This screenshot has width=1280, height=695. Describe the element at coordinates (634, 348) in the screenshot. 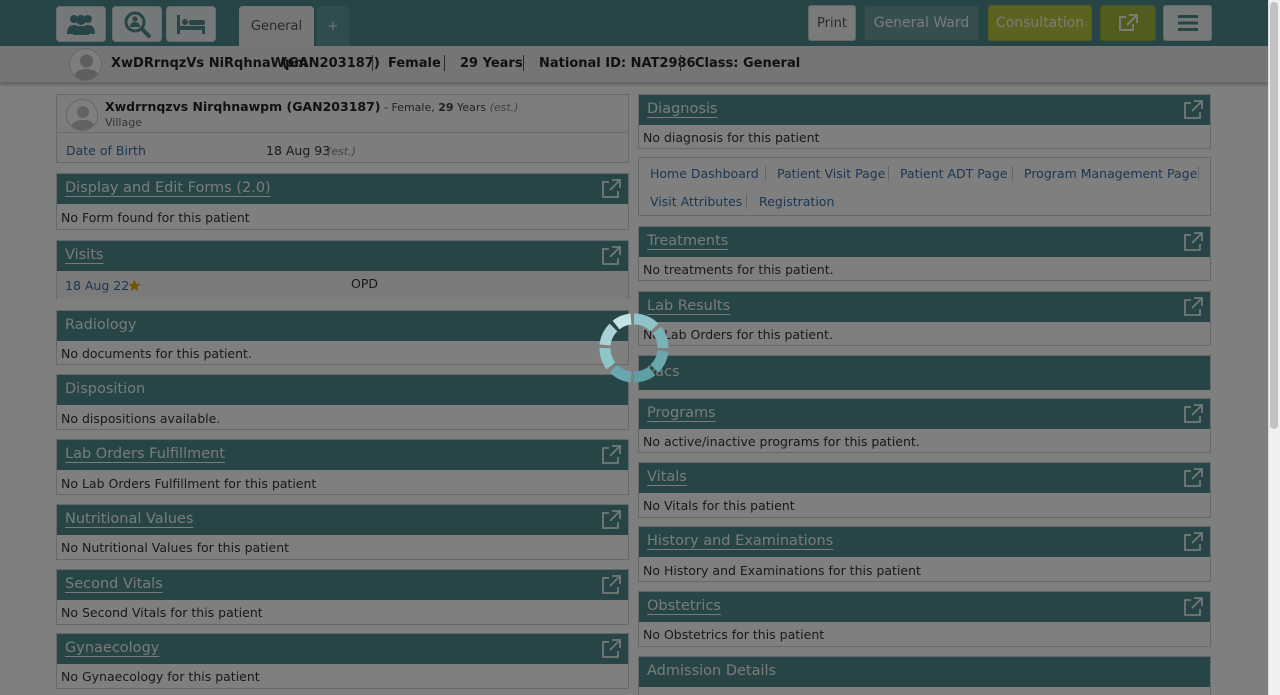

I see `loading-spinner-icon` at that location.